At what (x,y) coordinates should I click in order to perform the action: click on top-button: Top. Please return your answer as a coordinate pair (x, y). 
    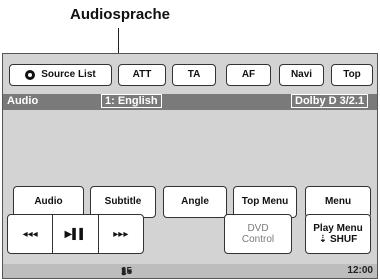
    Looking at the image, I should click on (352, 75).